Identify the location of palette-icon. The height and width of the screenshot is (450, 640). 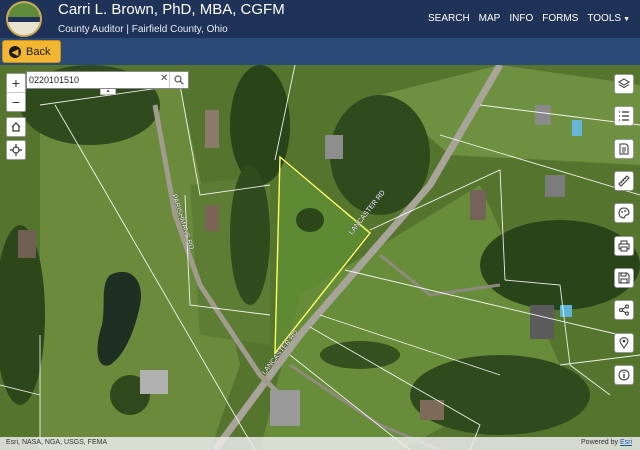
(624, 213).